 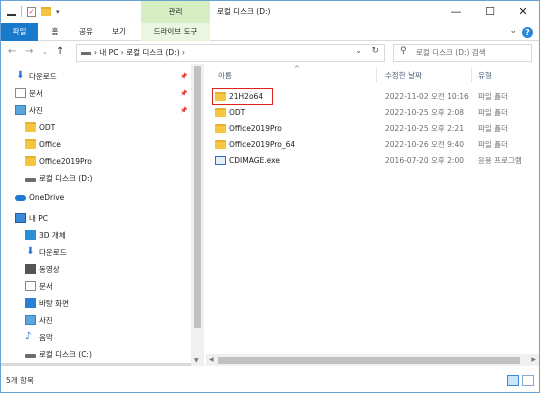 I want to click on search-box: ⚲ 로컬 디스크 (D:) 검색, so click(x=462, y=53).